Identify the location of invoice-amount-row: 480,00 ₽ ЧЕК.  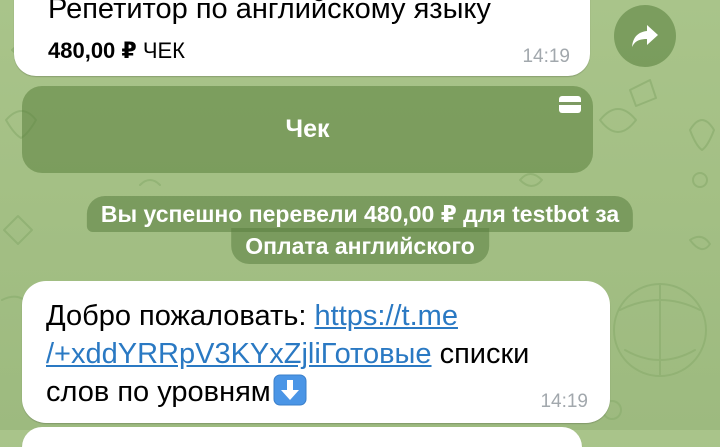
(116, 51).